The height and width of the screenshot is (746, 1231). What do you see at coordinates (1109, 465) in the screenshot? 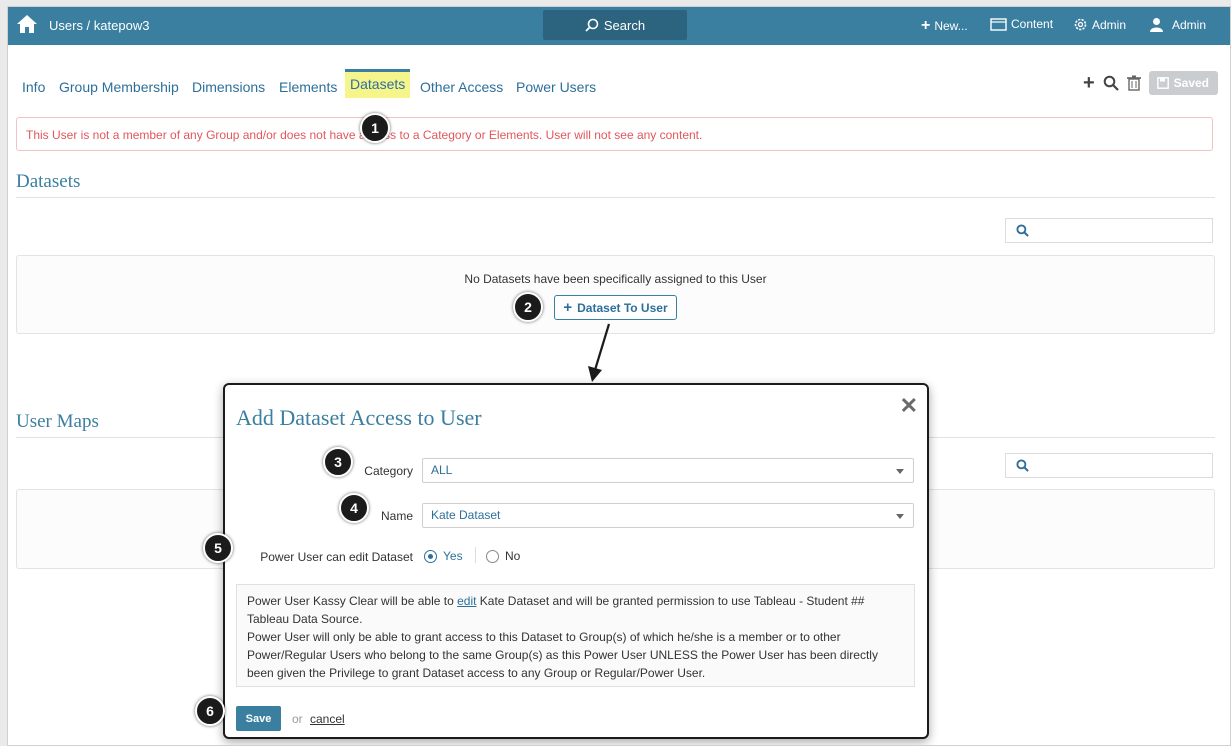
I see `user-maps-search-input` at bounding box center [1109, 465].